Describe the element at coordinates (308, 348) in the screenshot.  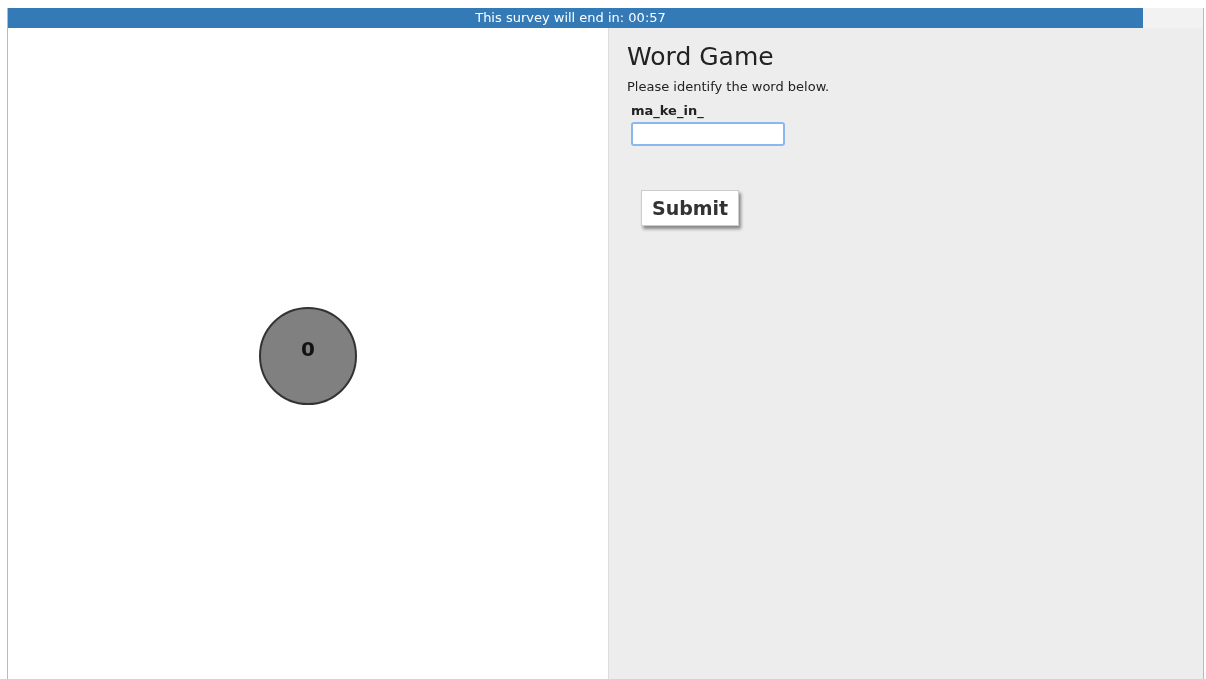
I see `counter-value: 0` at that location.